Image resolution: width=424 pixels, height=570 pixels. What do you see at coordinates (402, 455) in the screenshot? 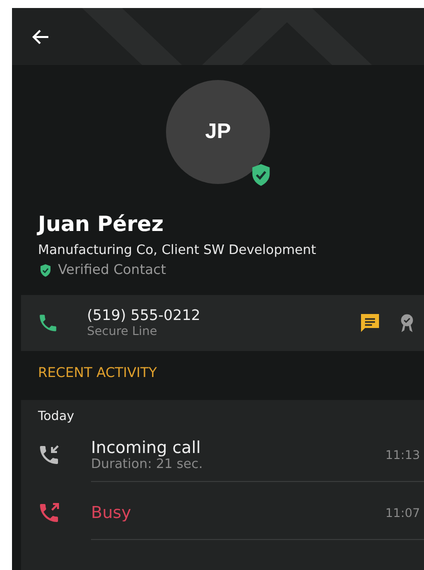
I see `call-time: 11:13` at bounding box center [402, 455].